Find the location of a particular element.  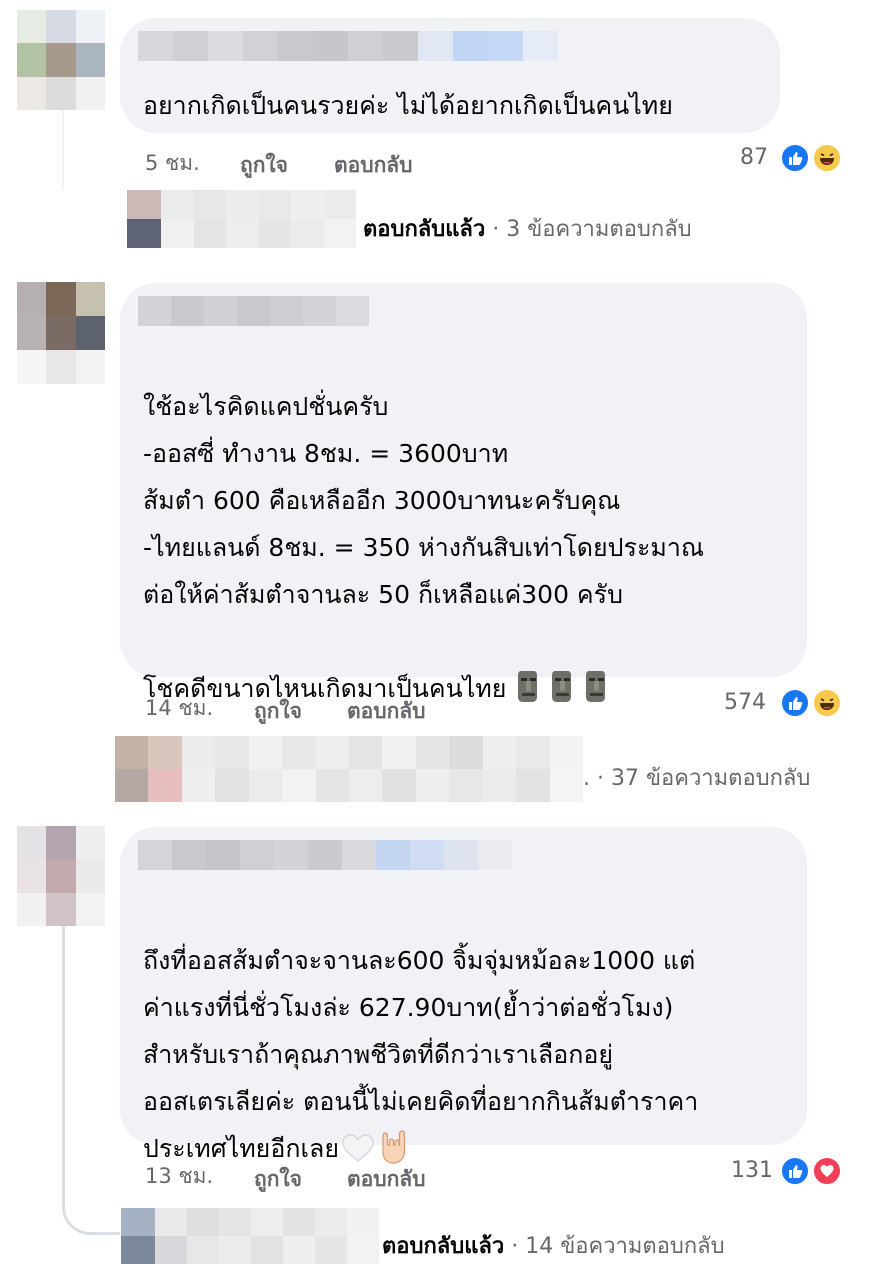

reaction-count: 87 is located at coordinates (754, 157).